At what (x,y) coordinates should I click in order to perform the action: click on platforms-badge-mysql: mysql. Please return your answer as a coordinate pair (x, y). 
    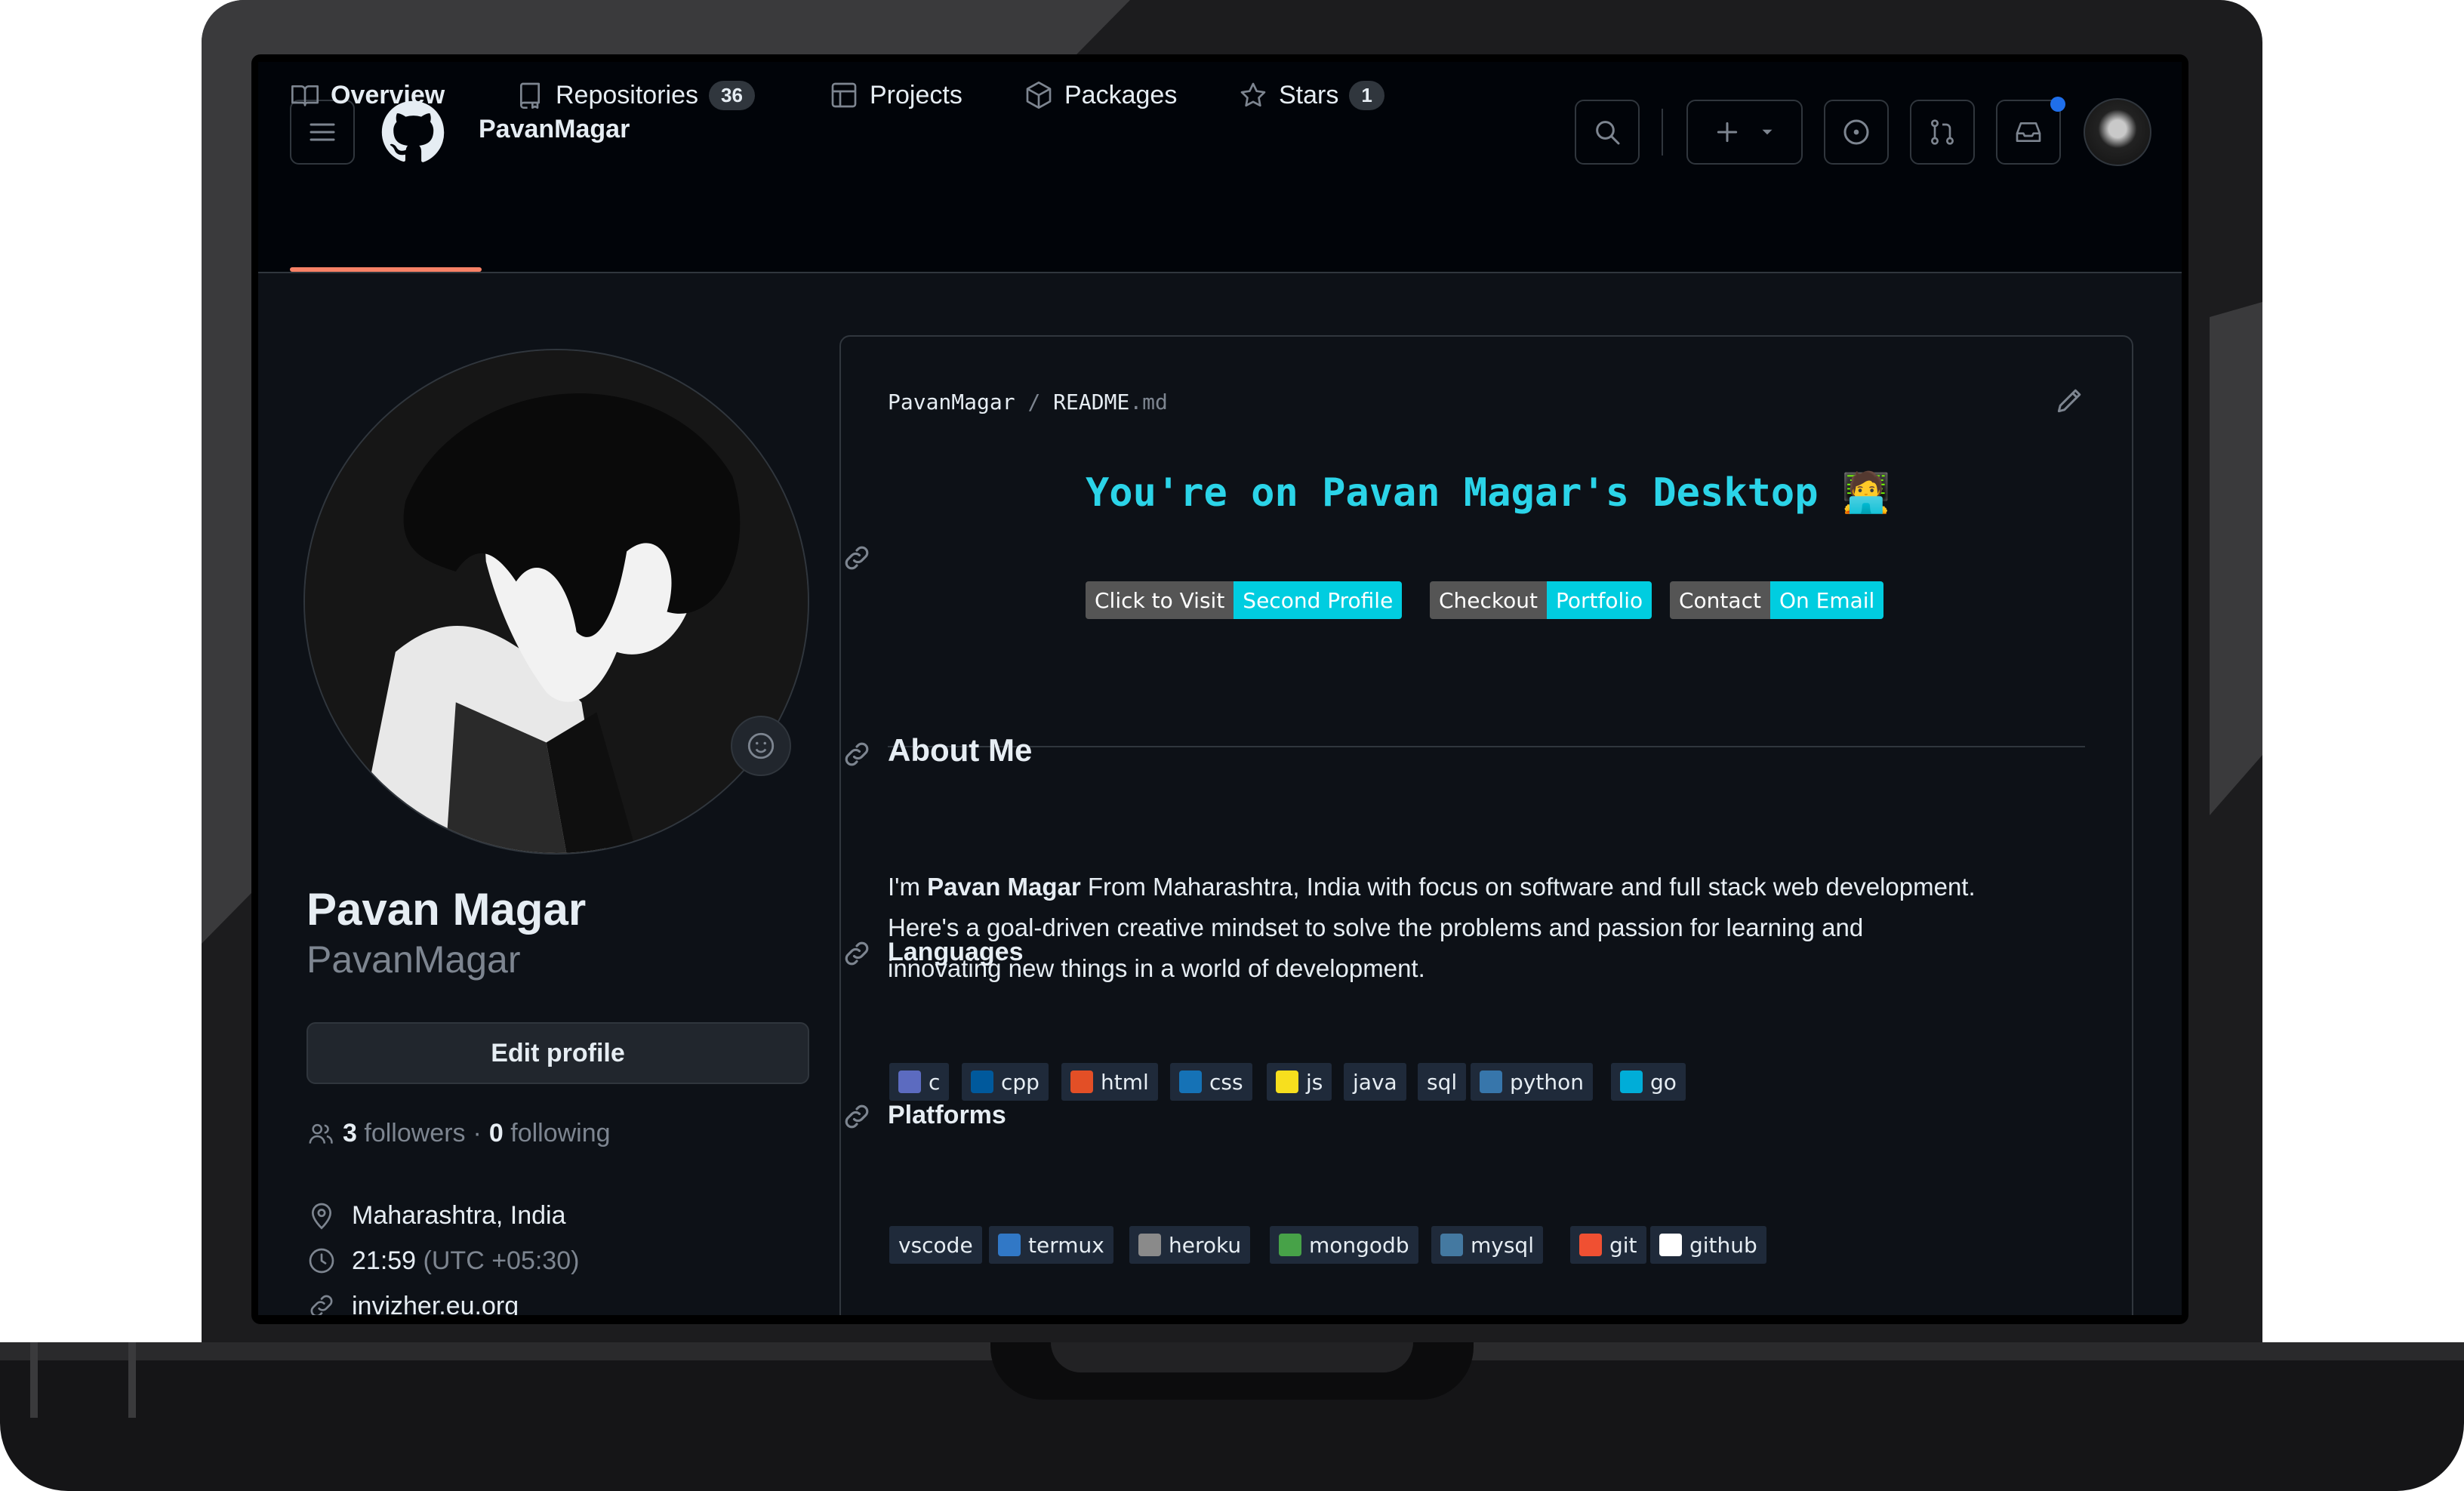
    Looking at the image, I should click on (1487, 1245).